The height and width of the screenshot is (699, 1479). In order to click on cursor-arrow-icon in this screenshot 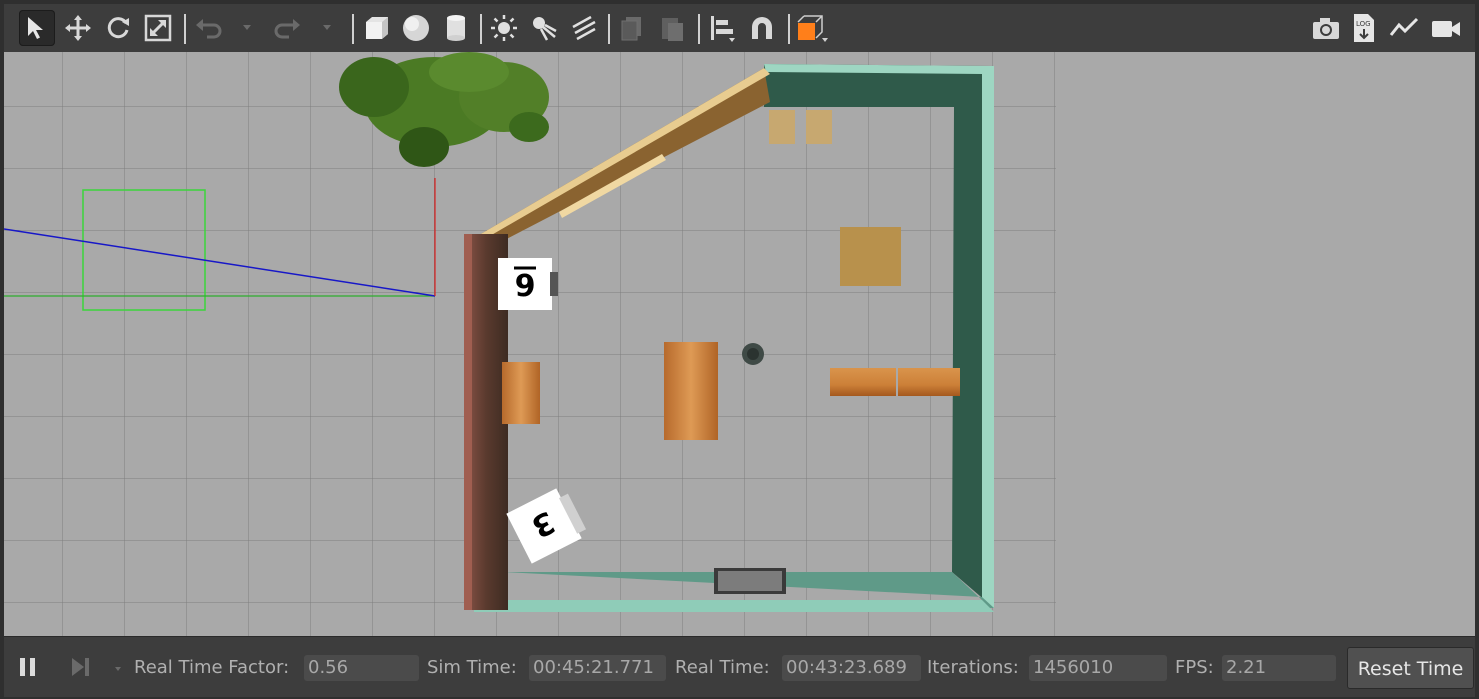, I will do `click(35, 28)`.